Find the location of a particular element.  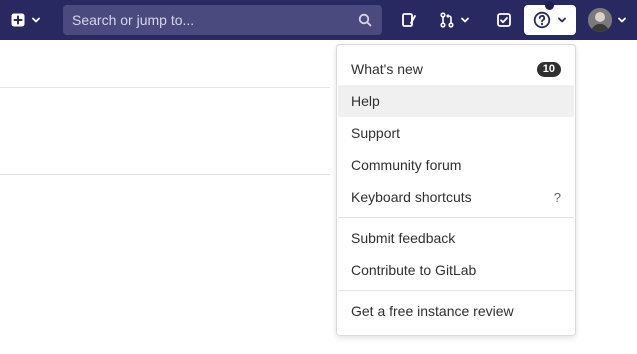

question-circle-icon is located at coordinates (542, 20).